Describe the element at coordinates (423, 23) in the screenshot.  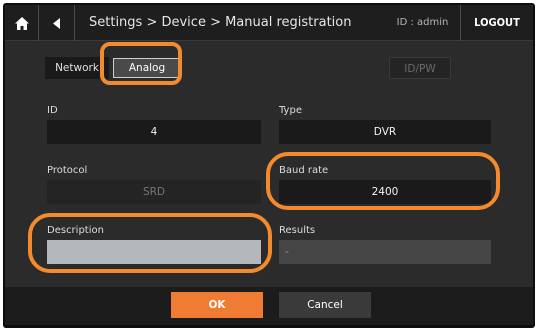
I see `user-id-label: ID : admin` at that location.